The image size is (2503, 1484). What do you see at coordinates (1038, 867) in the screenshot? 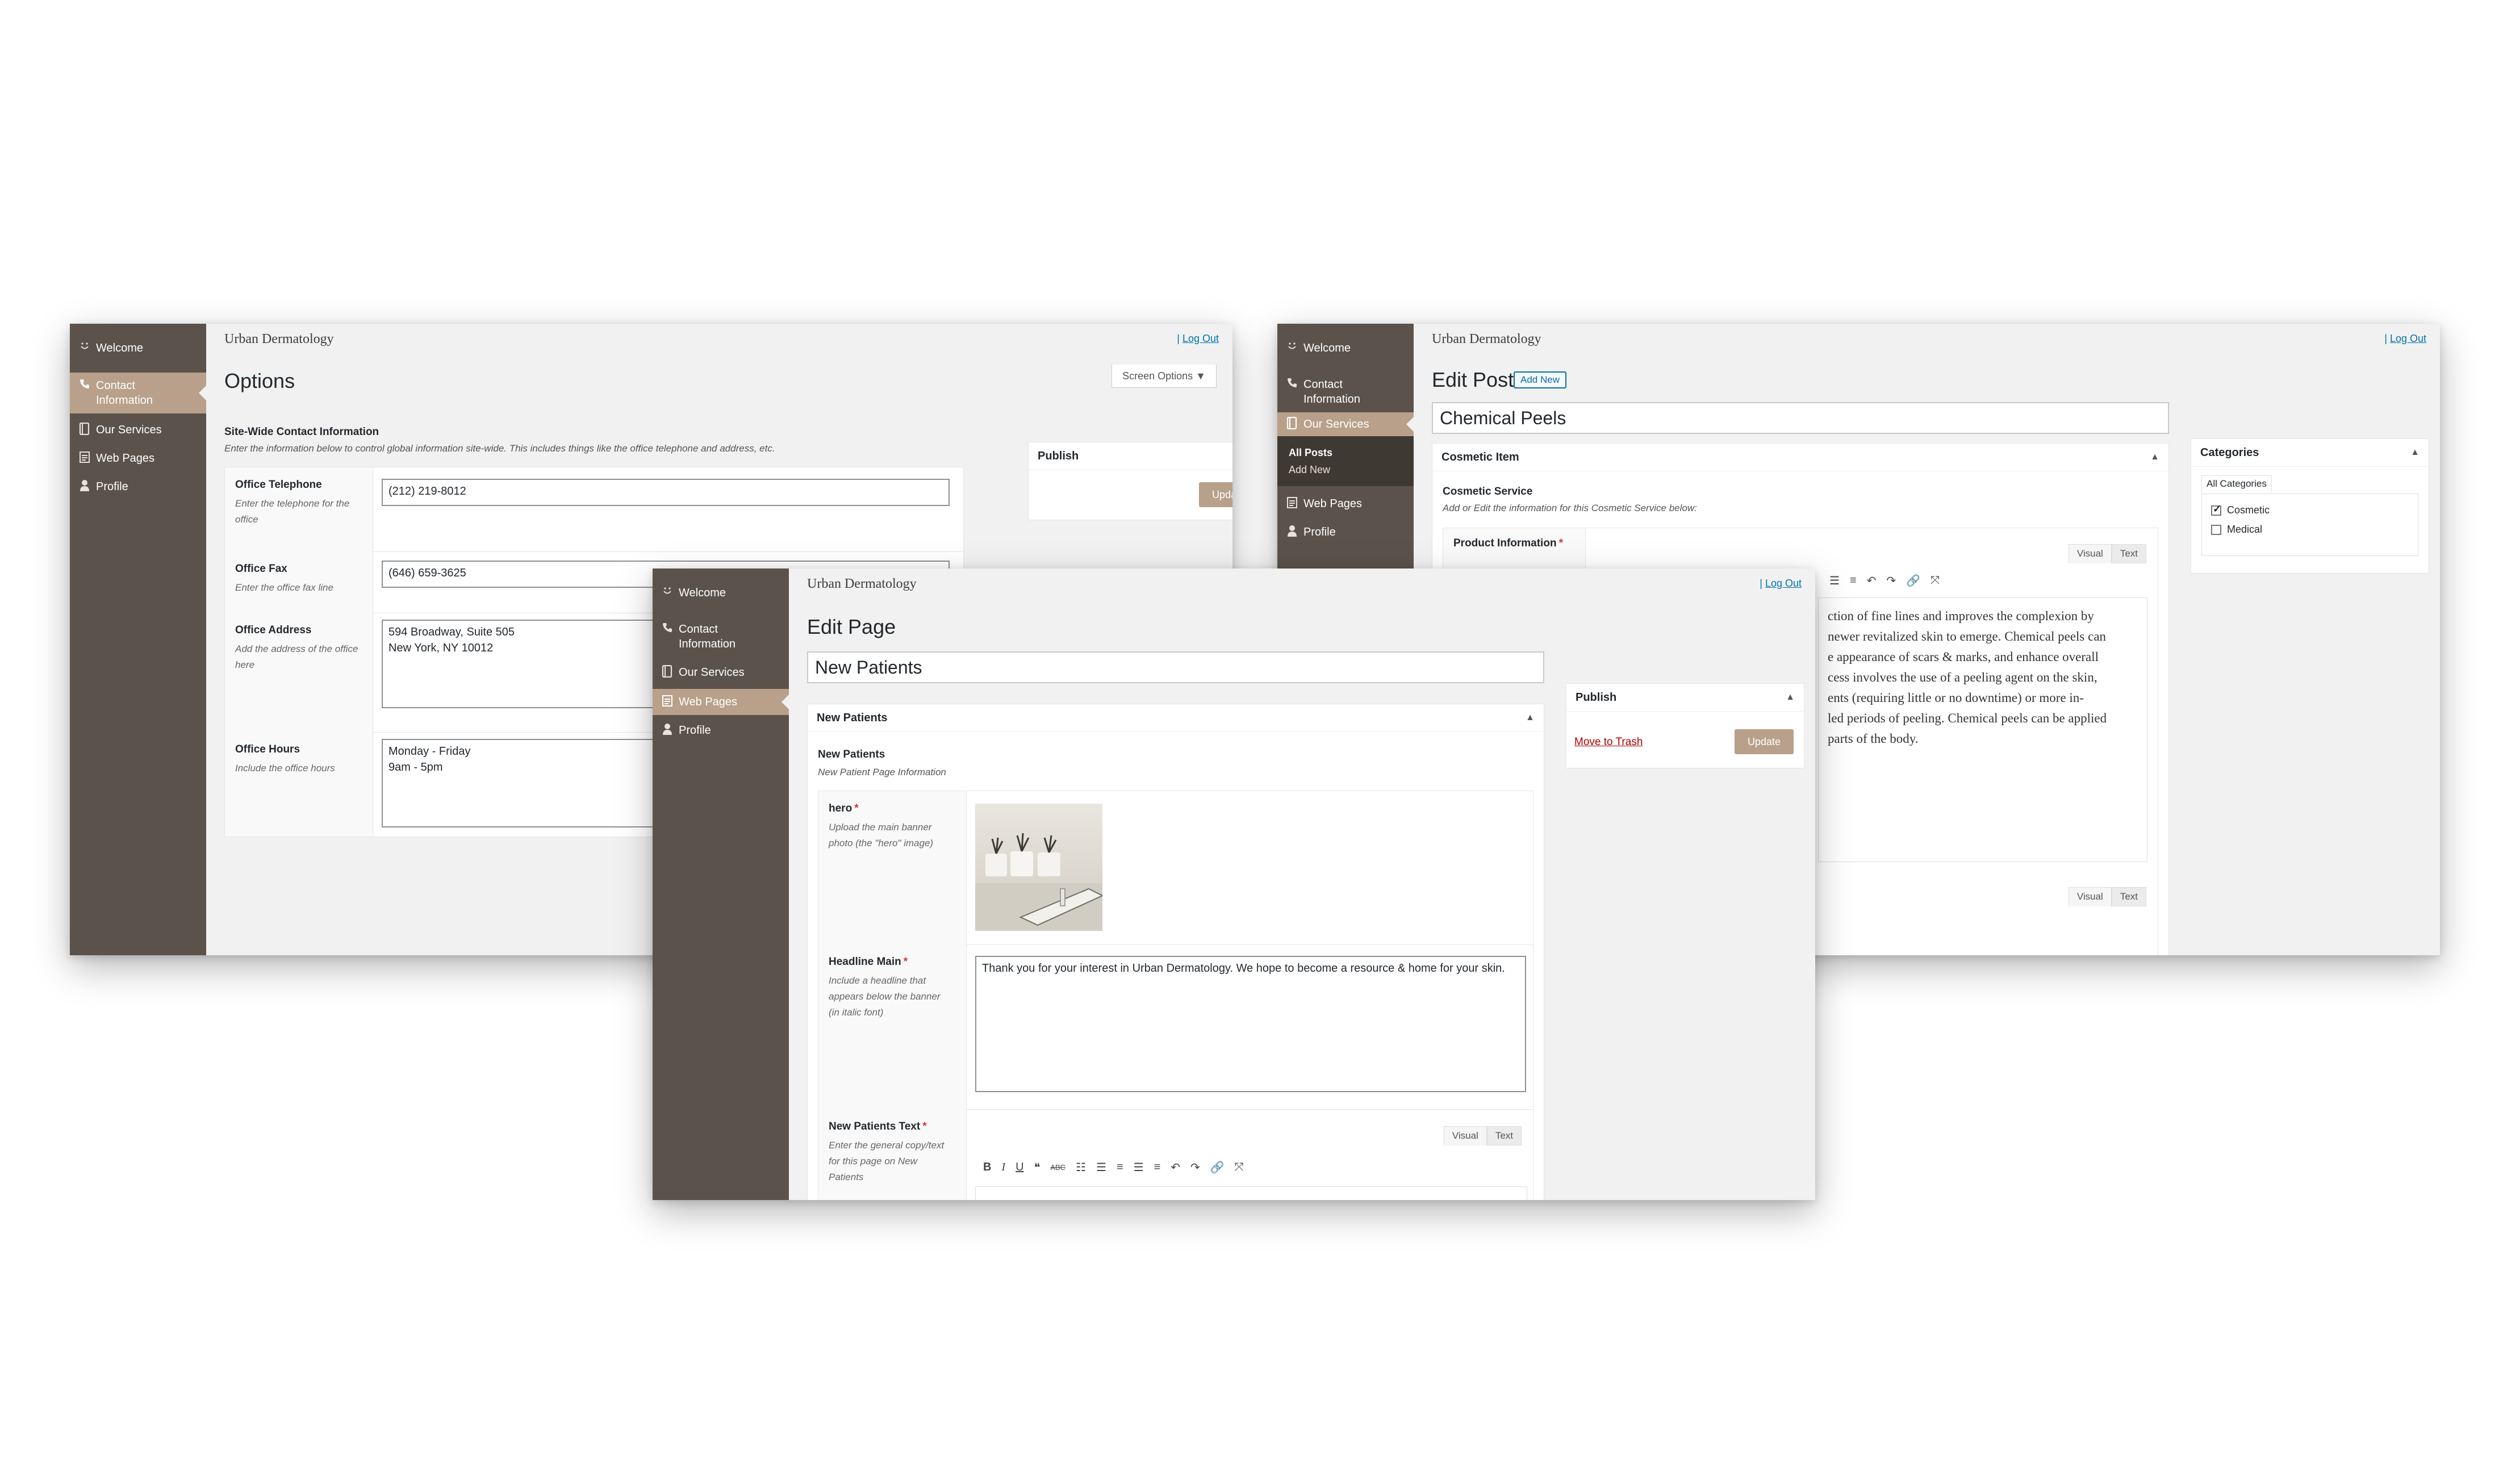
I see `hero-image` at bounding box center [1038, 867].